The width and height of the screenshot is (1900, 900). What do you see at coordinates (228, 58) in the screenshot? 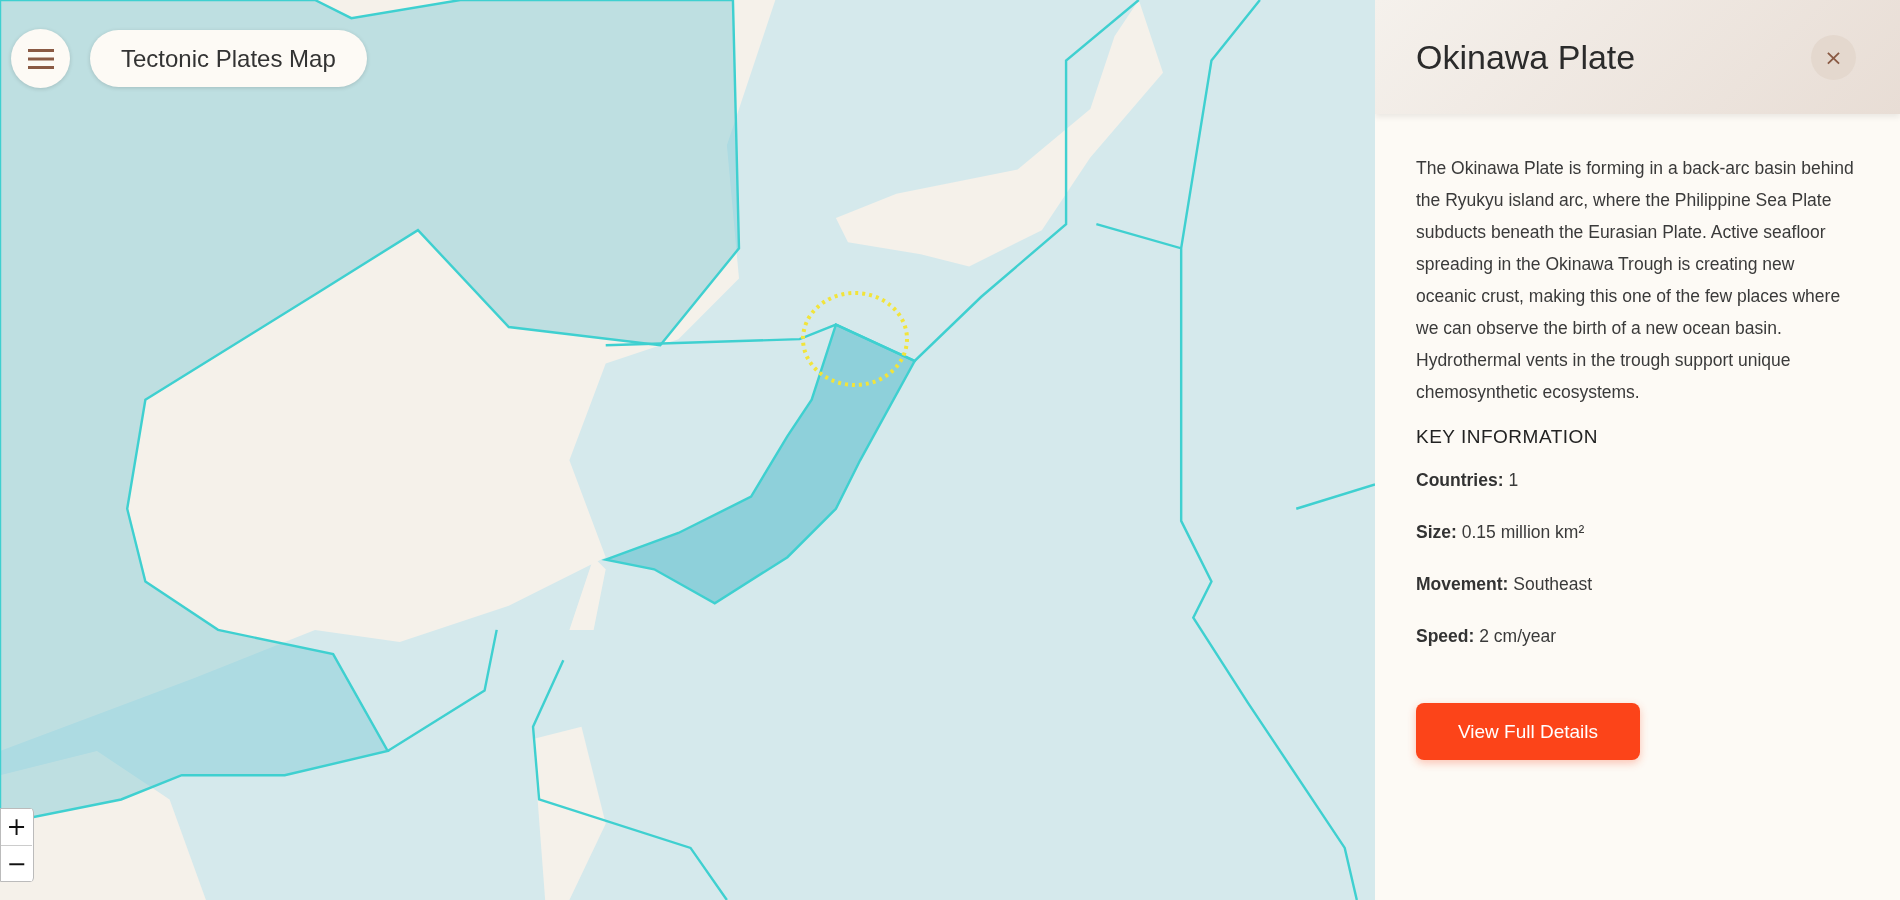
I see `app-title: Tectonic Plates Map` at bounding box center [228, 58].